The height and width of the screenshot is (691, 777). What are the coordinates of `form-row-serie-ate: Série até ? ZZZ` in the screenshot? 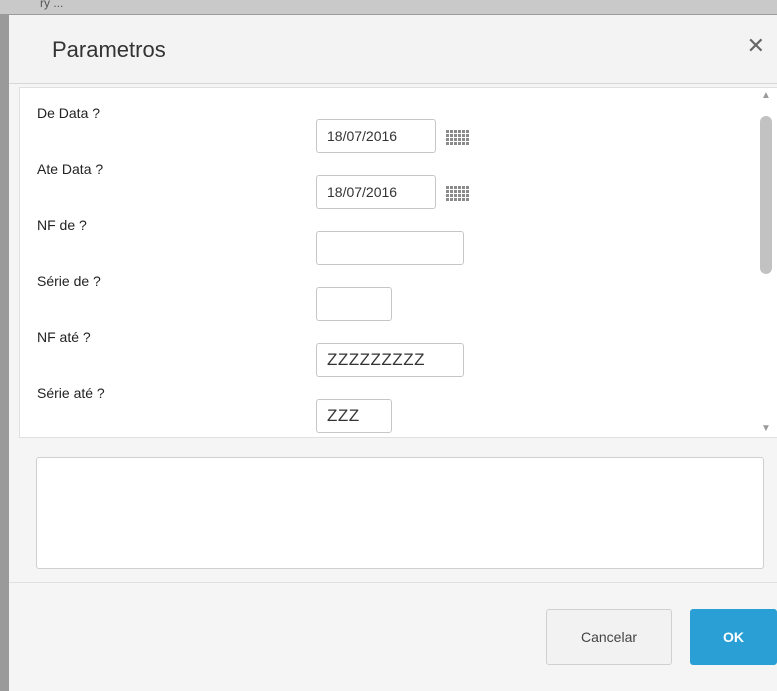 It's located at (387, 411).